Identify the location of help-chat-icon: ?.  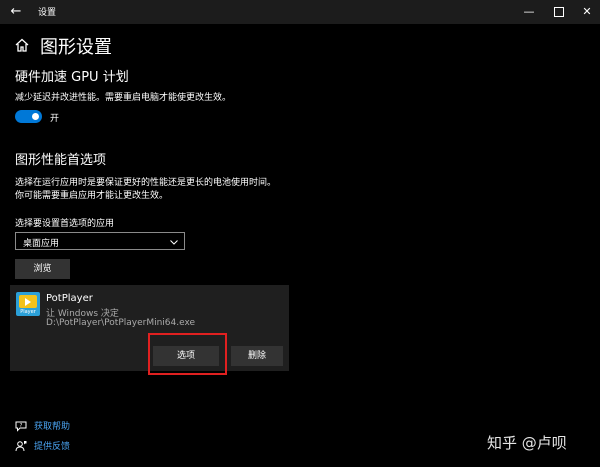
(21, 426).